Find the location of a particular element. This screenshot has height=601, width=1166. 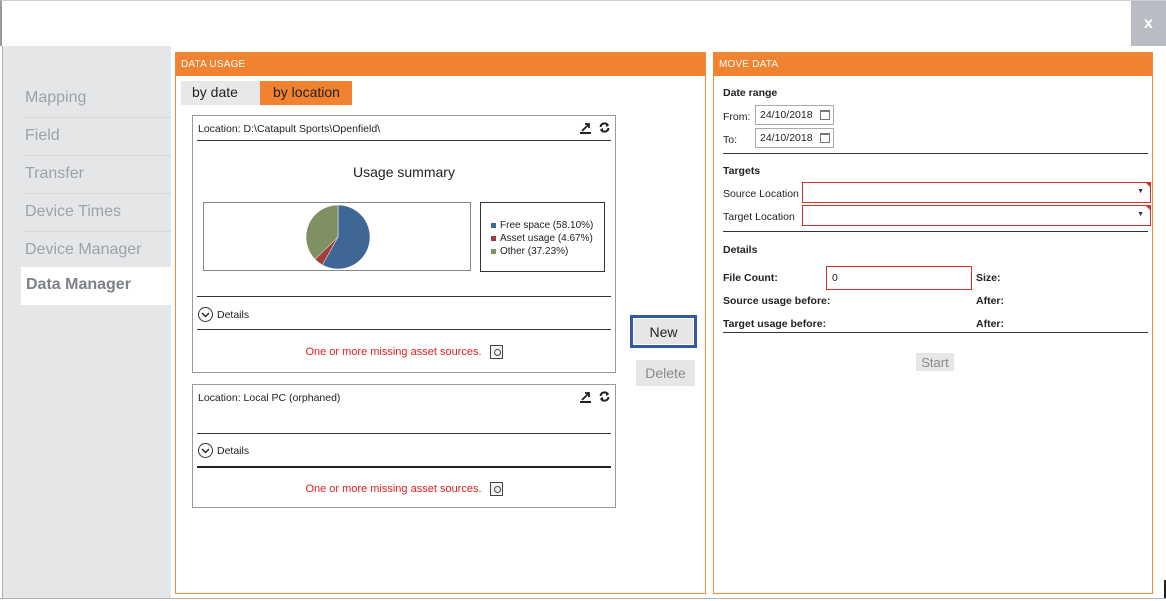

sidebar-item-label: Field is located at coordinates (42, 135).